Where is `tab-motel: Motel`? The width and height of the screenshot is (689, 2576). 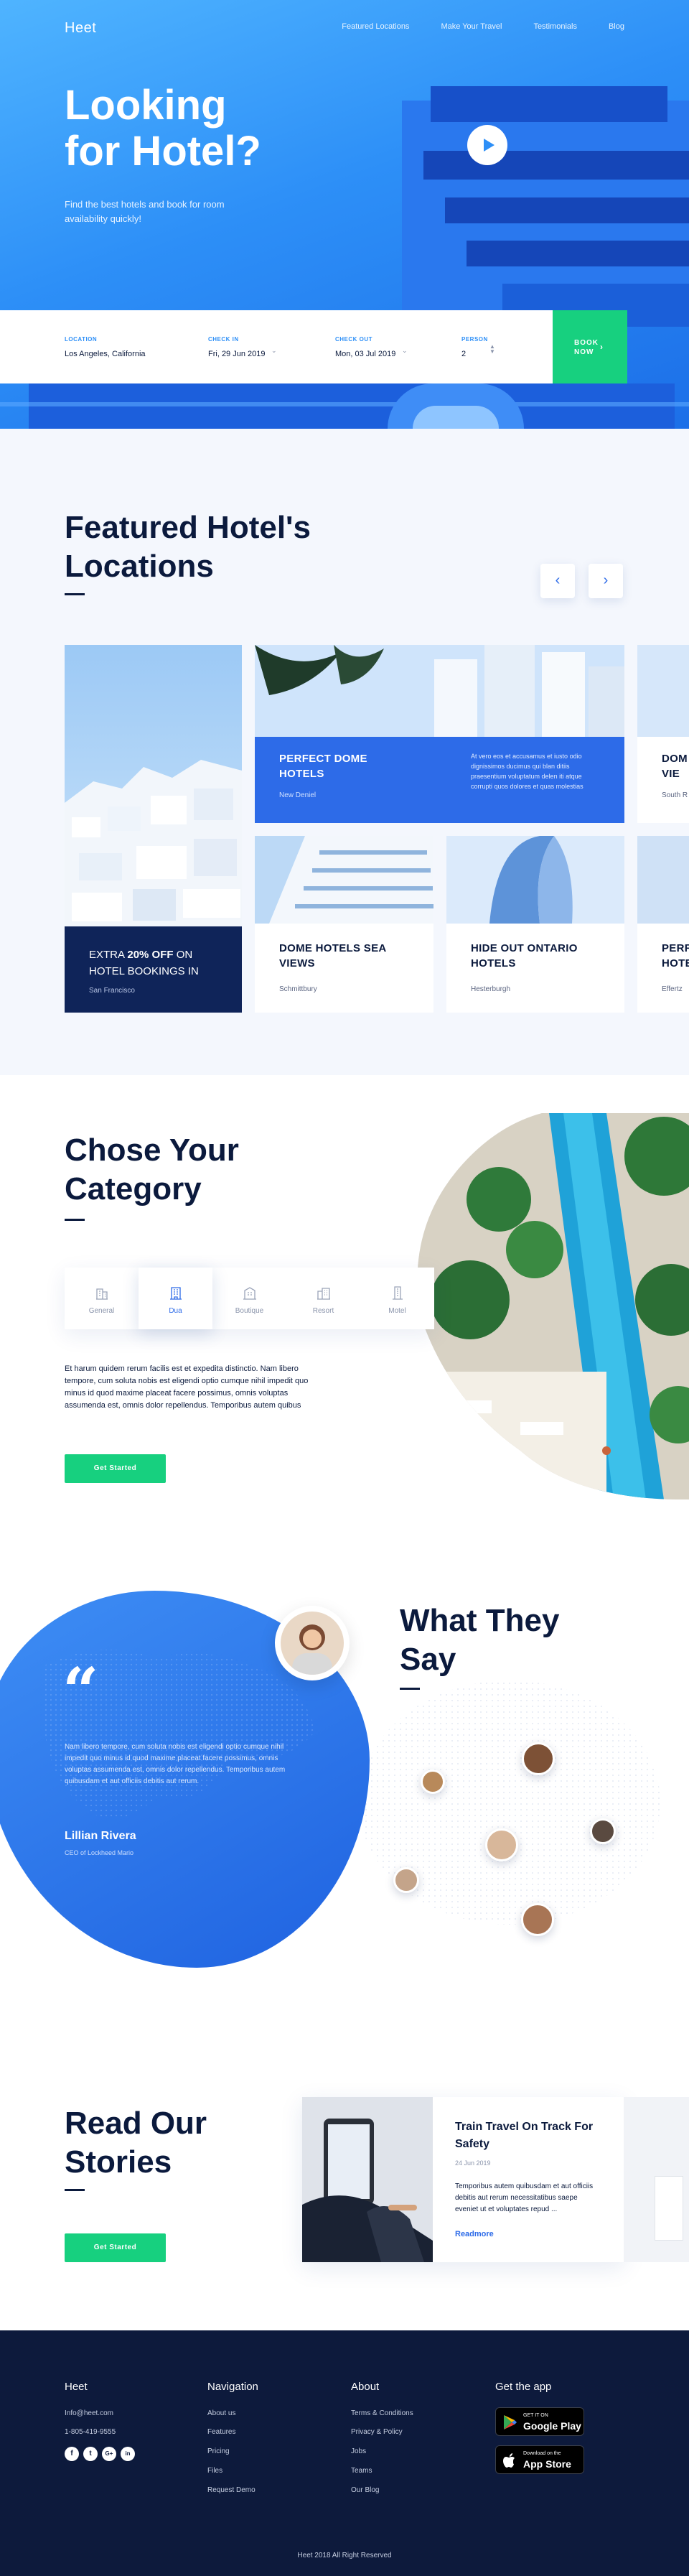 tab-motel: Motel is located at coordinates (397, 1298).